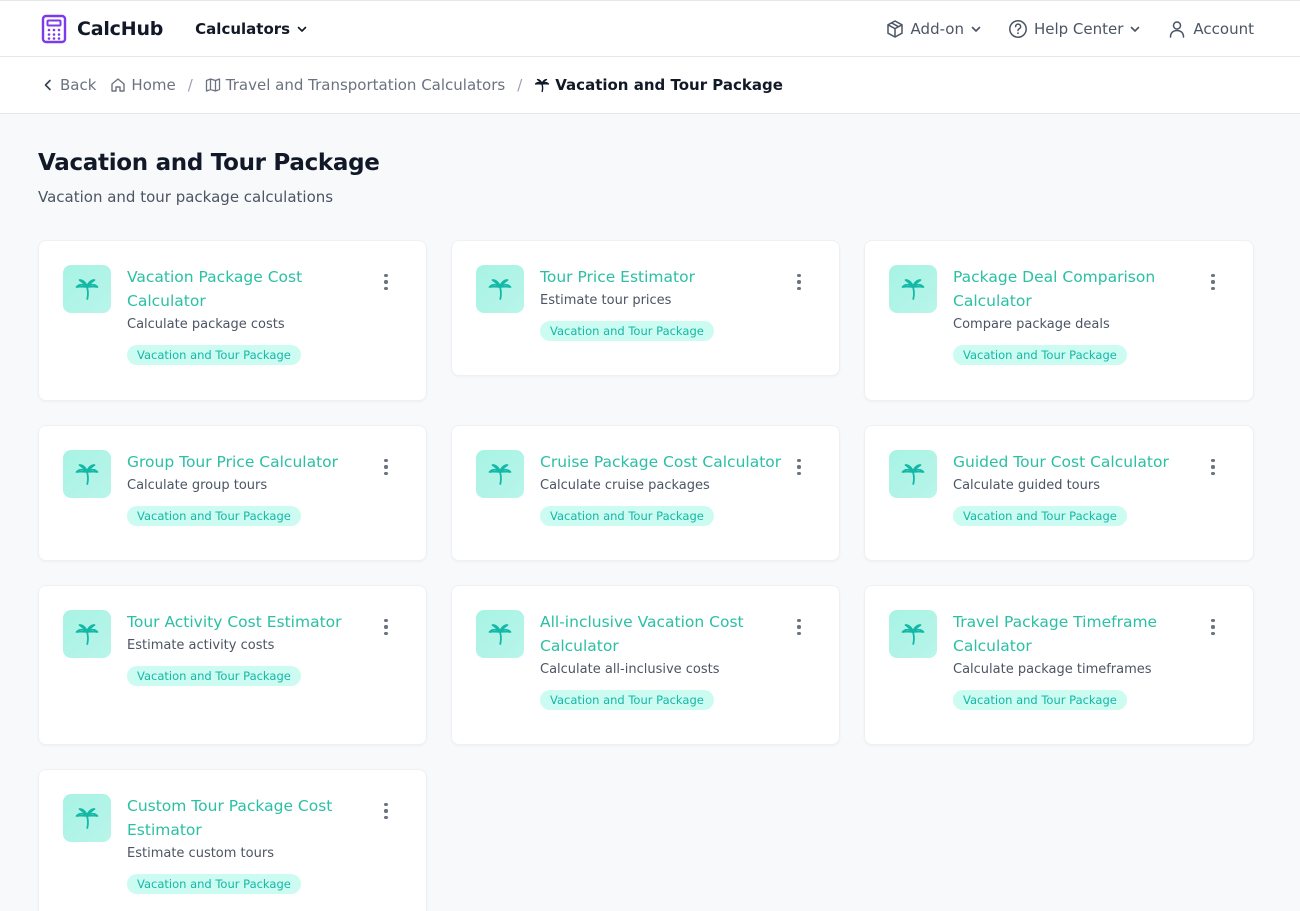  What do you see at coordinates (54, 29) in the screenshot?
I see `calculator-icon` at bounding box center [54, 29].